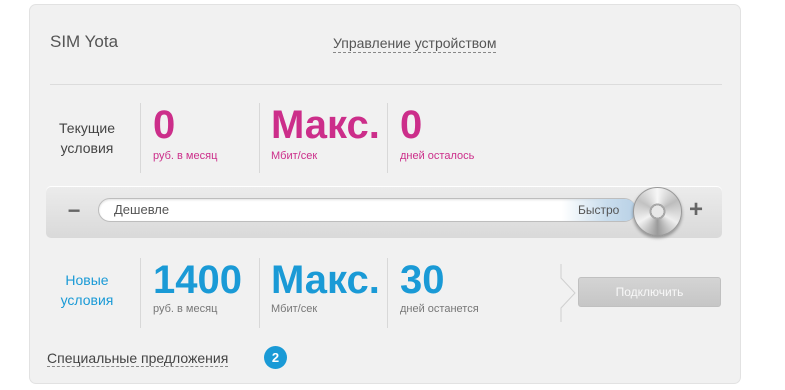 The image size is (785, 390). Describe the element at coordinates (649, 292) in the screenshot. I see `connect-button: Подключить` at that location.